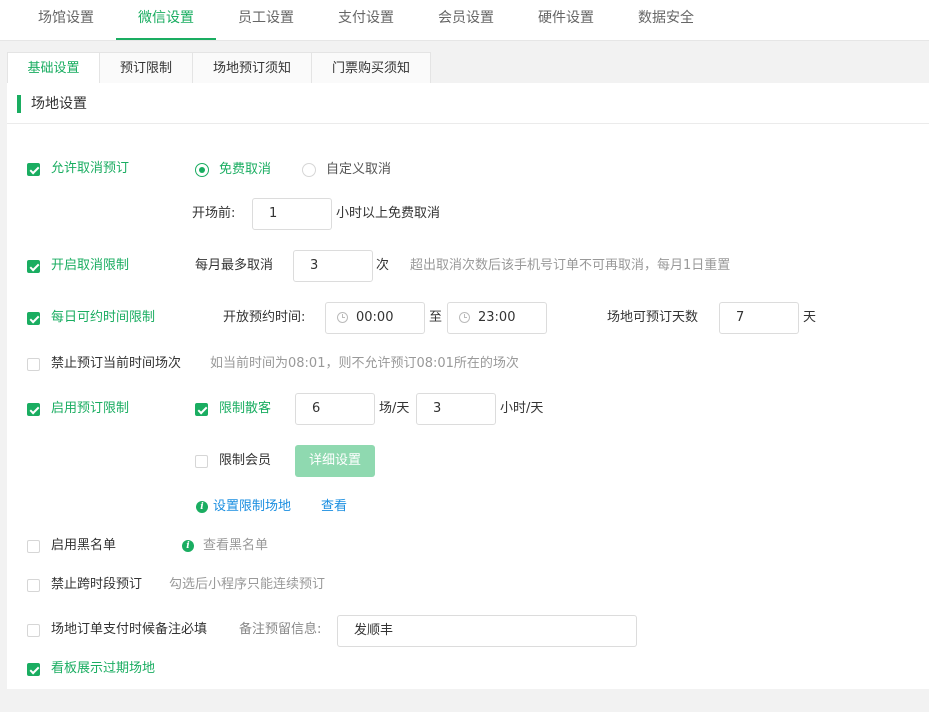 The image size is (929, 712). What do you see at coordinates (759, 318) in the screenshot?
I see `bookable-days-input: 7` at bounding box center [759, 318].